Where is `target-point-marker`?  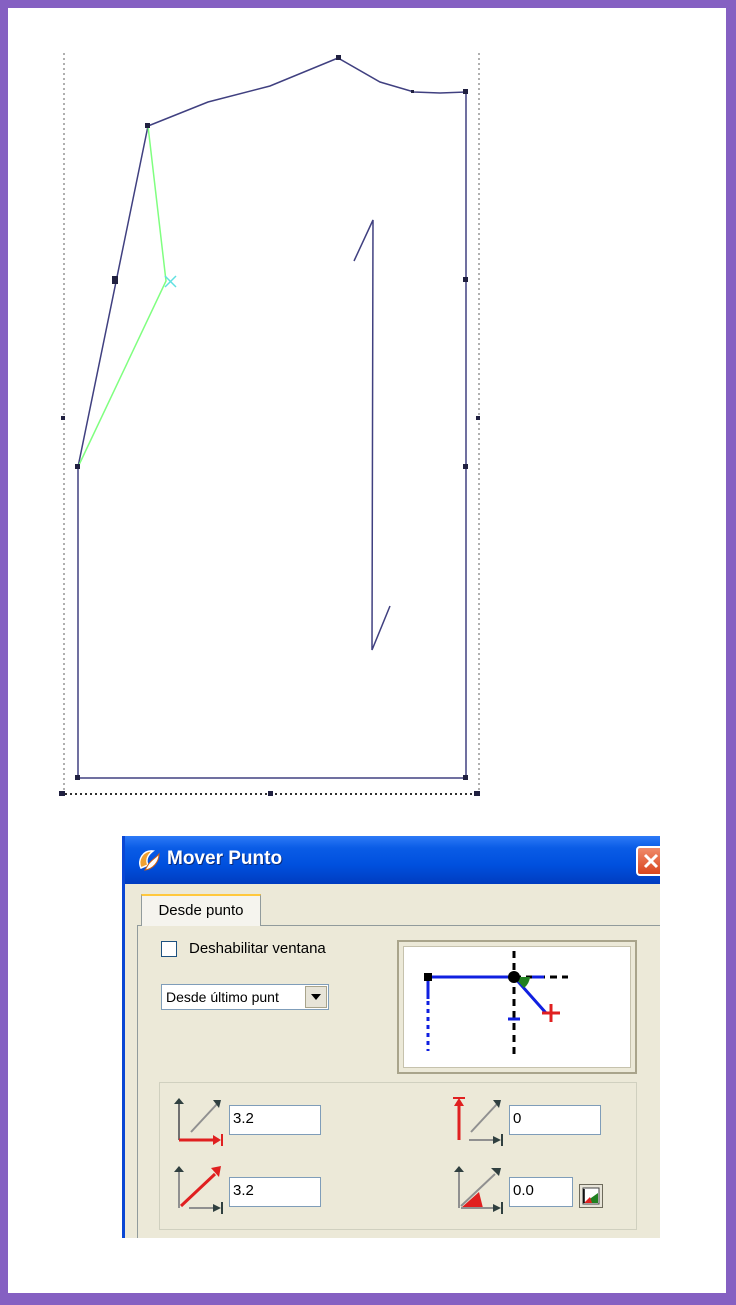
target-point-marker is located at coordinates (170, 281).